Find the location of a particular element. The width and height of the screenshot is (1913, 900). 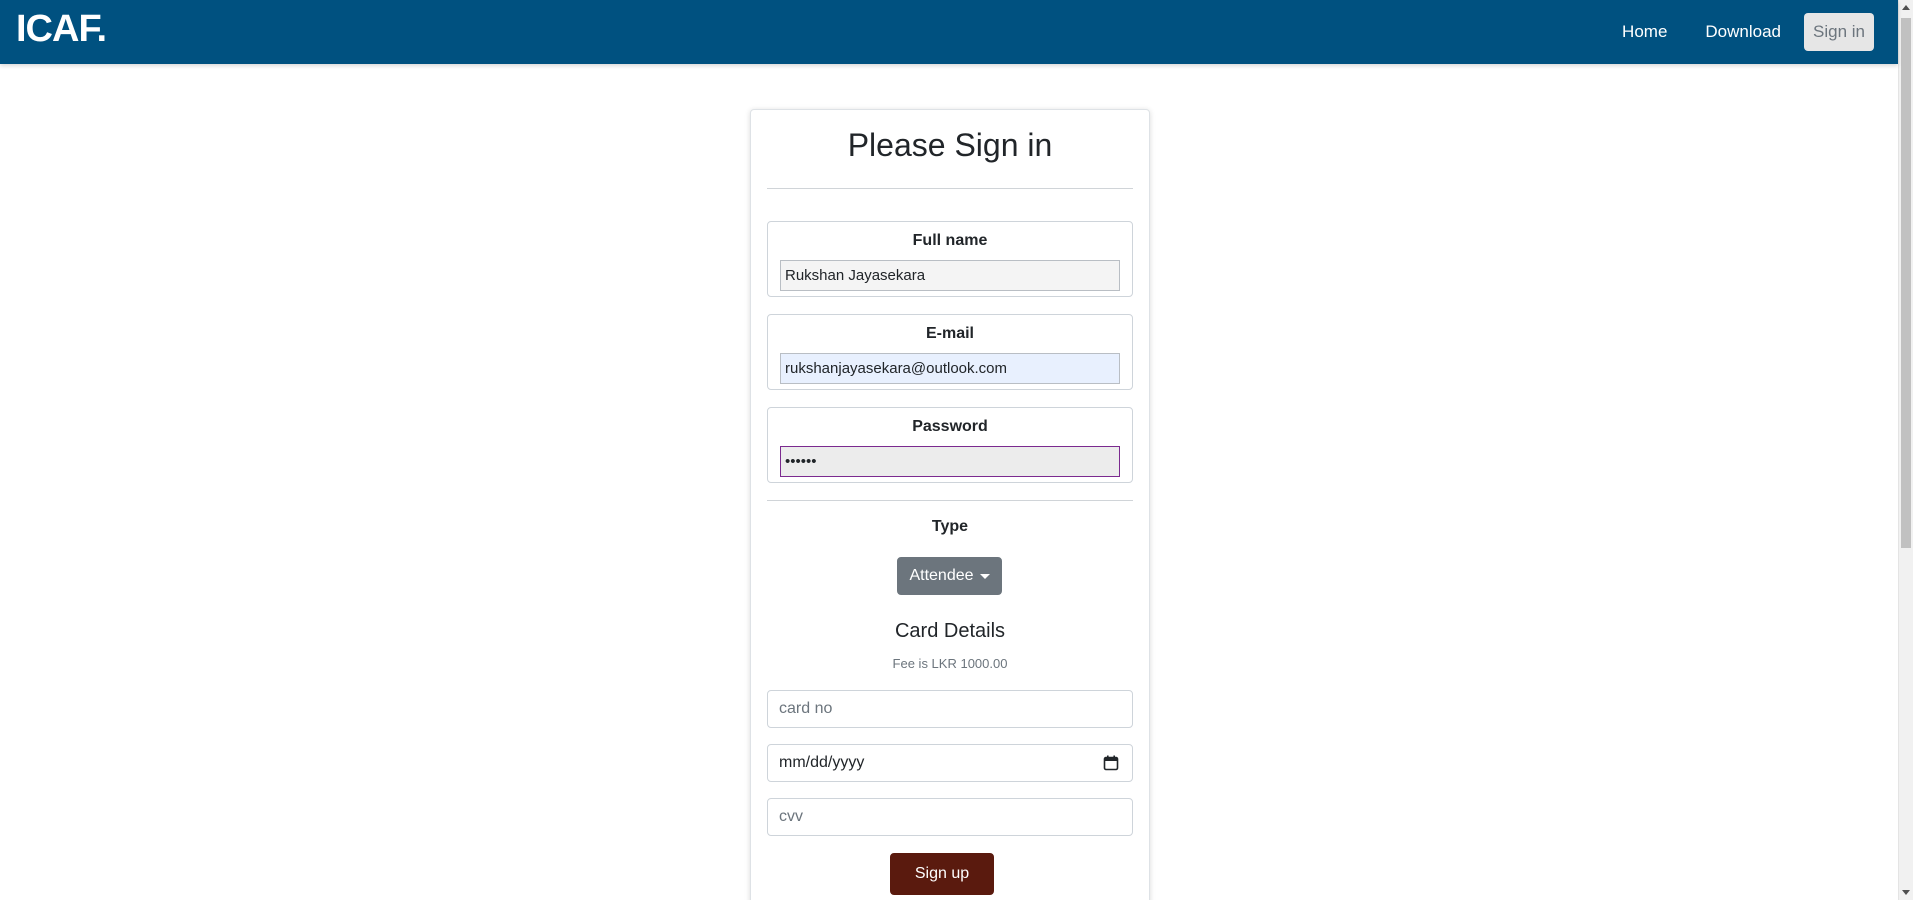

type-label: Type is located at coordinates (950, 526).